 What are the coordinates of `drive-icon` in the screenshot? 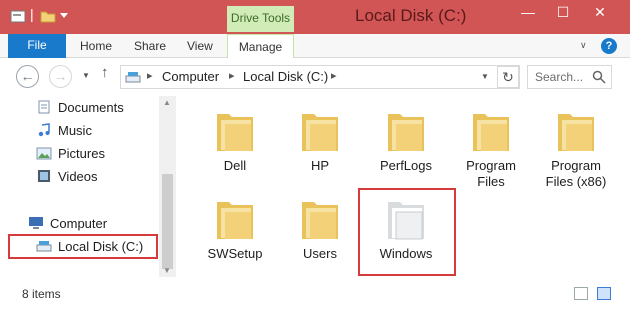 It's located at (133, 77).